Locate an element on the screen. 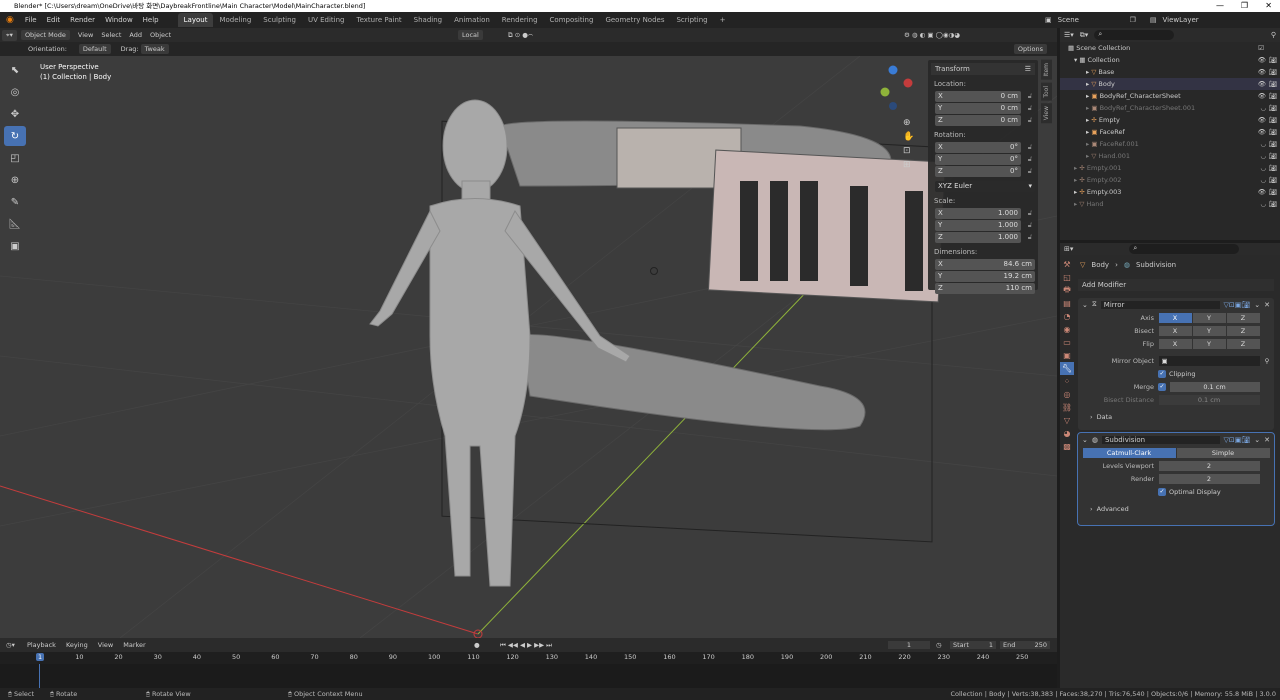  modifier-menu-icon: ⌄ is located at coordinates (1257, 440).